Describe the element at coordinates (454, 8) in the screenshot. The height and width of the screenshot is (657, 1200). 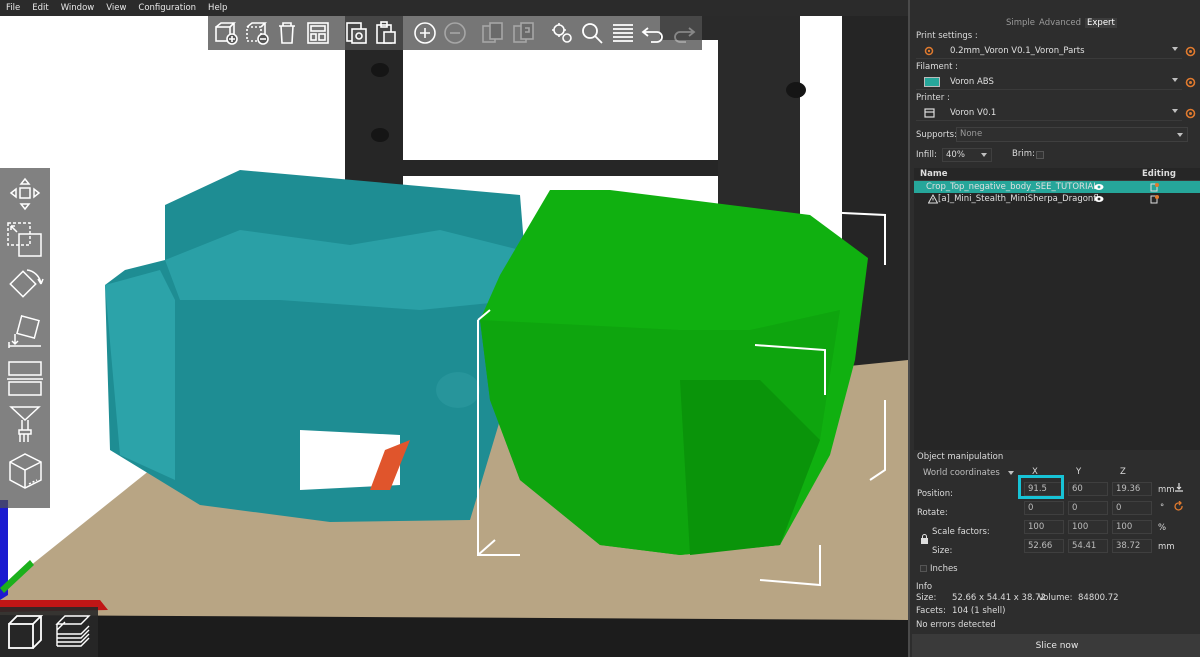
I see `menu-bar: File Edit Window View Configuration Help` at that location.